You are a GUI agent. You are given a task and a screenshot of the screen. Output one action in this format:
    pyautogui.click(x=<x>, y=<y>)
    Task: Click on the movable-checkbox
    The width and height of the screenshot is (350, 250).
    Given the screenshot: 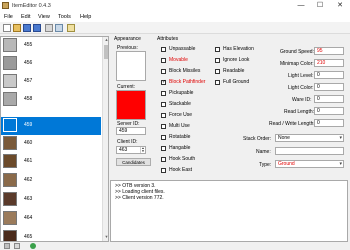 What is the action you would take?
    pyautogui.click(x=163, y=60)
    